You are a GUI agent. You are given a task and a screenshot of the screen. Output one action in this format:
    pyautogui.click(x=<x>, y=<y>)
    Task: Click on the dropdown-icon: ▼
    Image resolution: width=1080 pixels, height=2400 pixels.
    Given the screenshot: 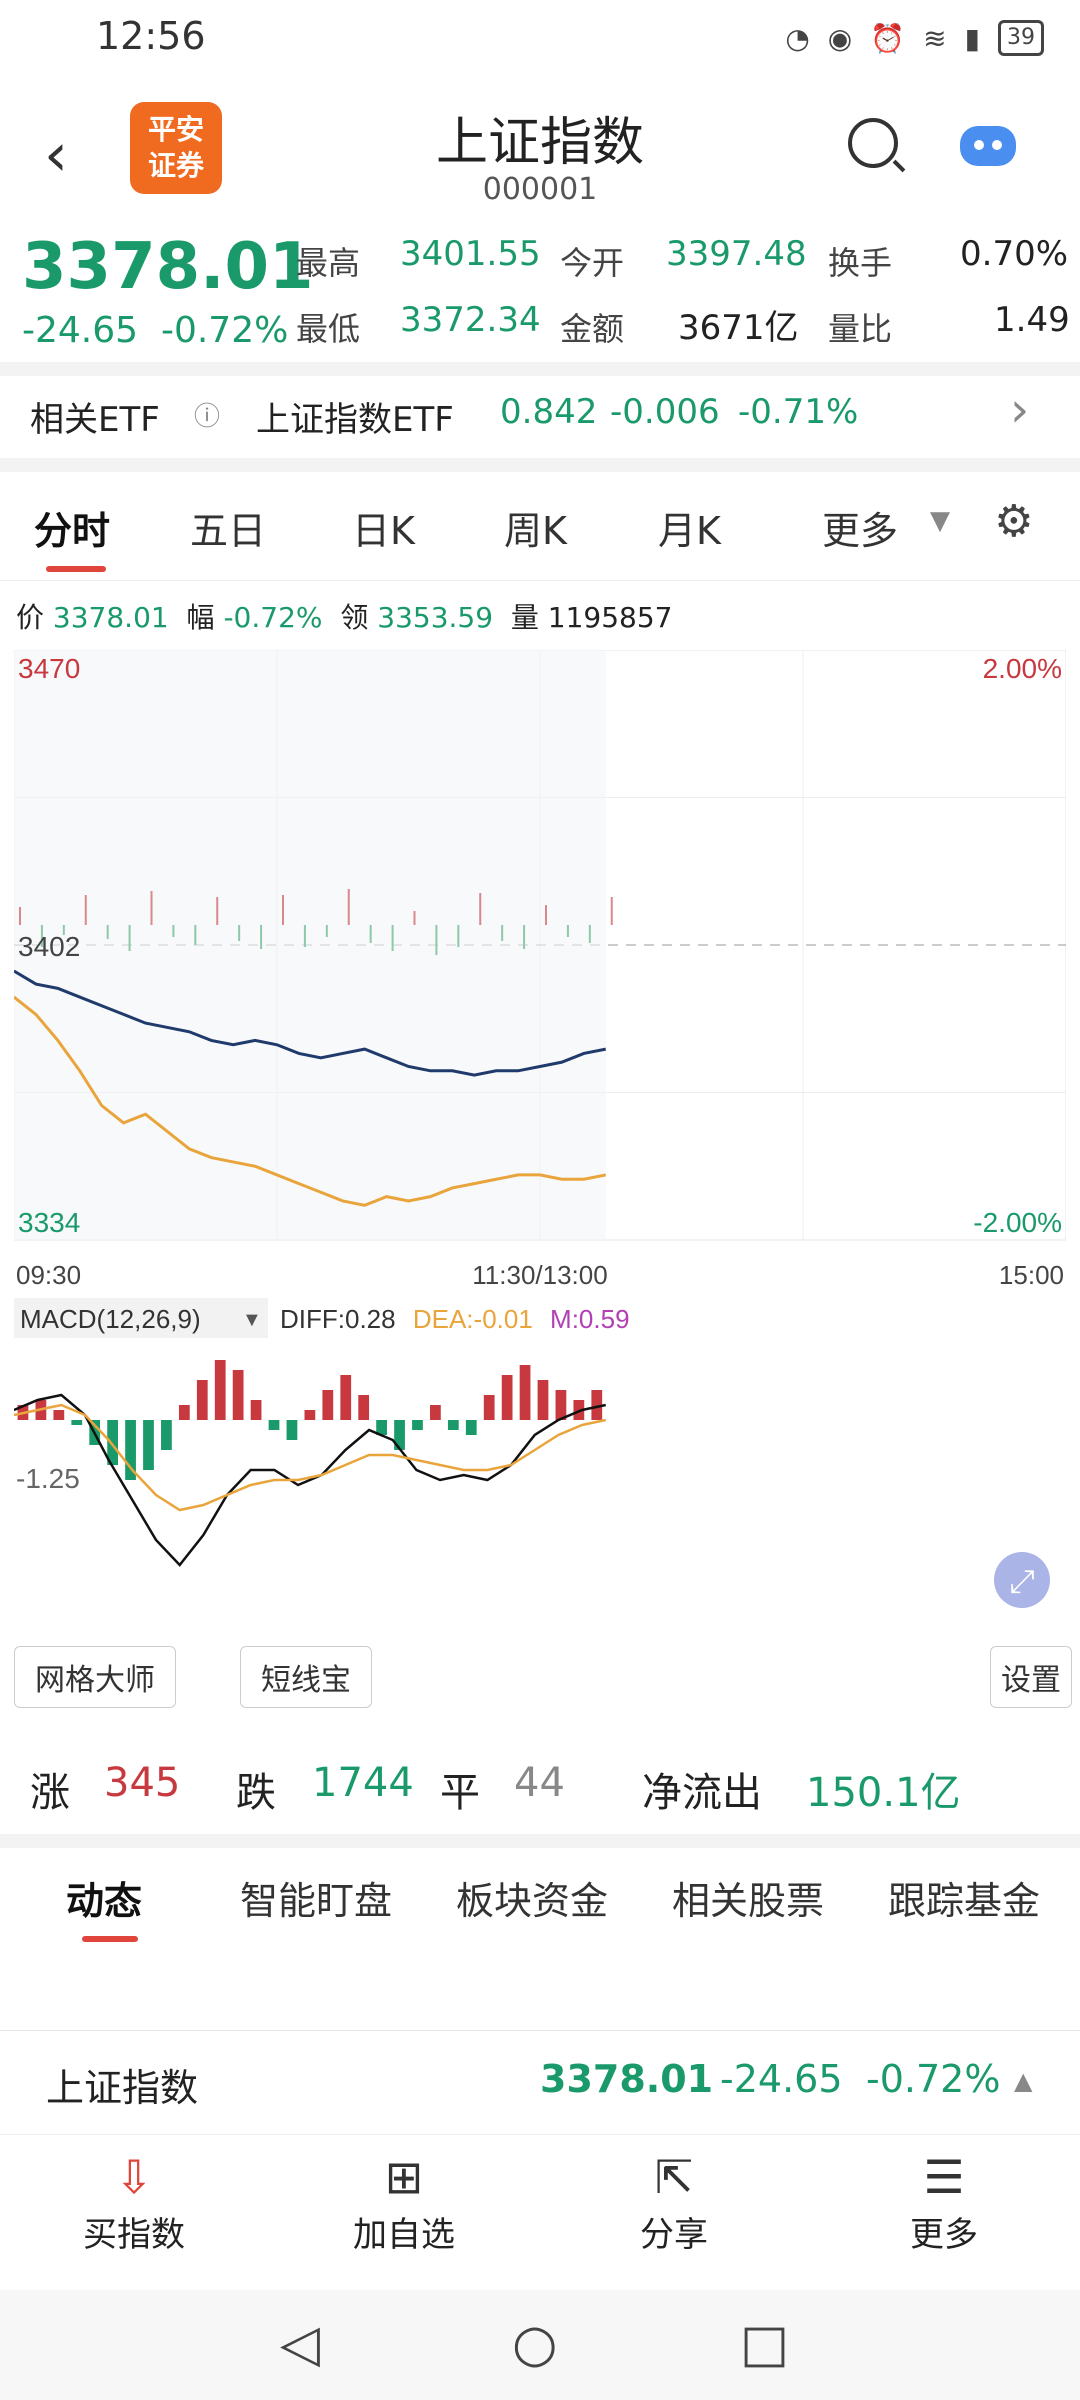 What is the action you would take?
    pyautogui.click(x=940, y=521)
    